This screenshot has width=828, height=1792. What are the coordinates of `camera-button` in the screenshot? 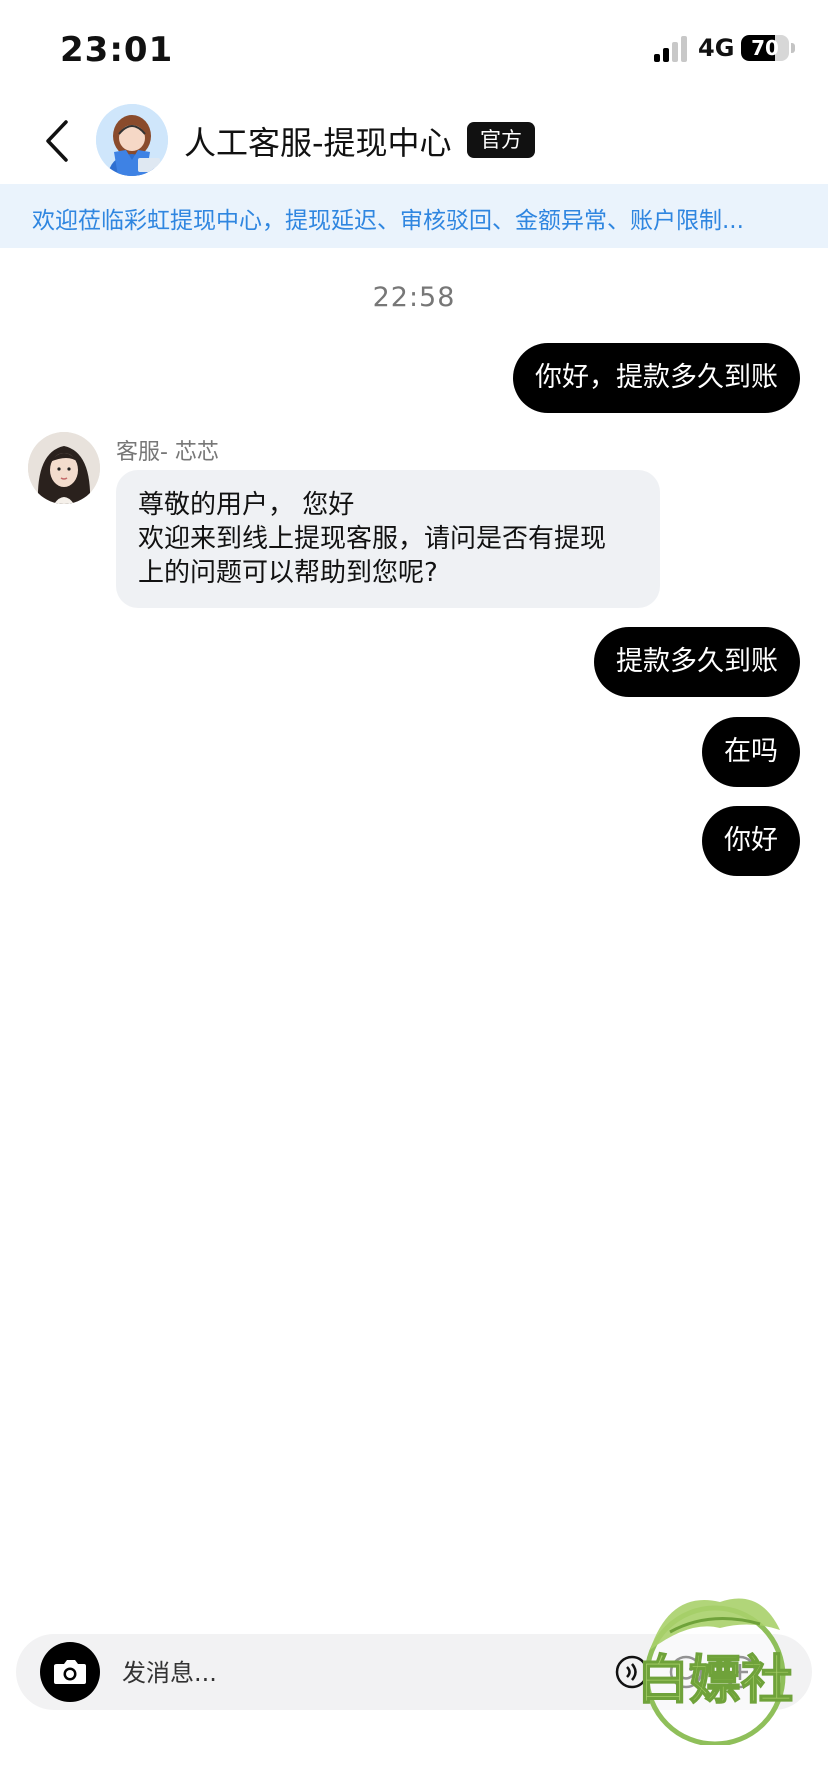 It's located at (70, 1672).